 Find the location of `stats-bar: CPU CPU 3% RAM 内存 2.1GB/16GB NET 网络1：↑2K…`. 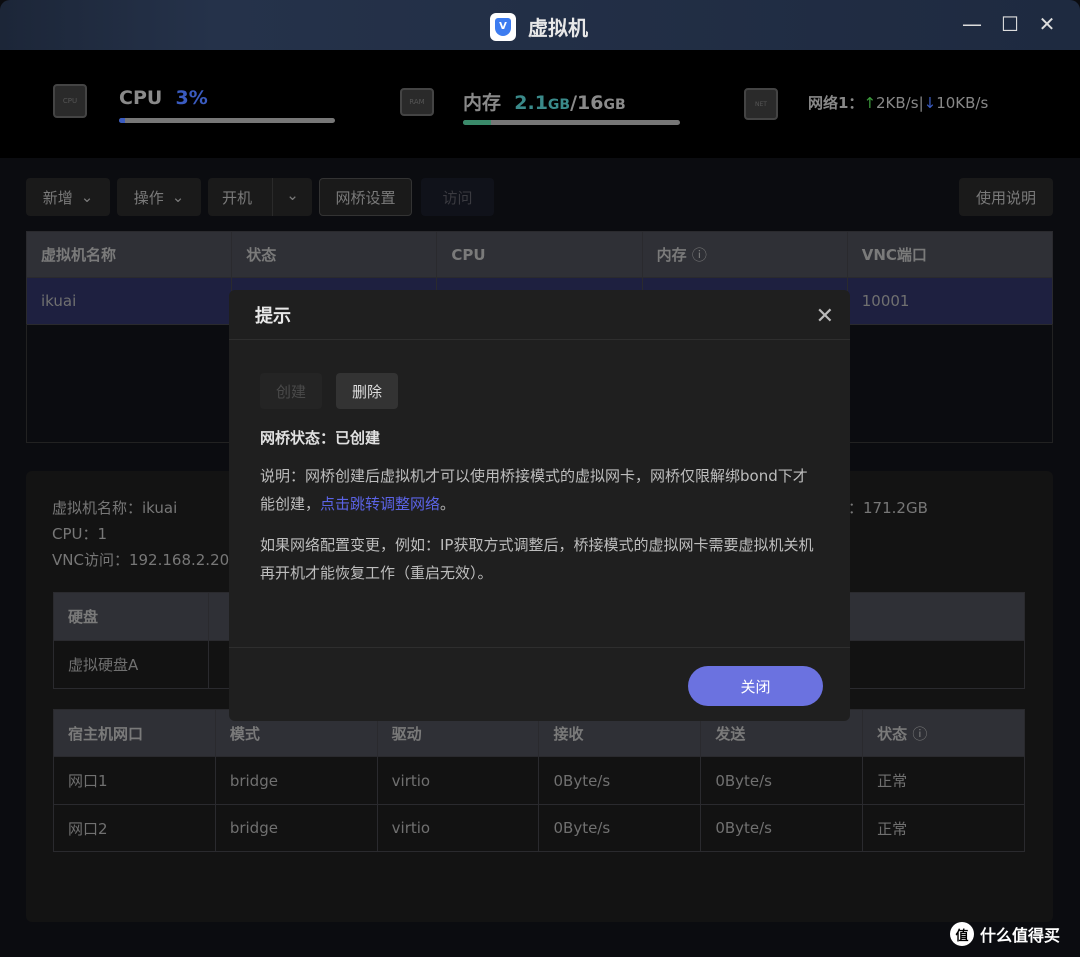

stats-bar: CPU CPU 3% RAM 内存 2.1GB/16GB NET 网络1：↑2K… is located at coordinates (540, 104).